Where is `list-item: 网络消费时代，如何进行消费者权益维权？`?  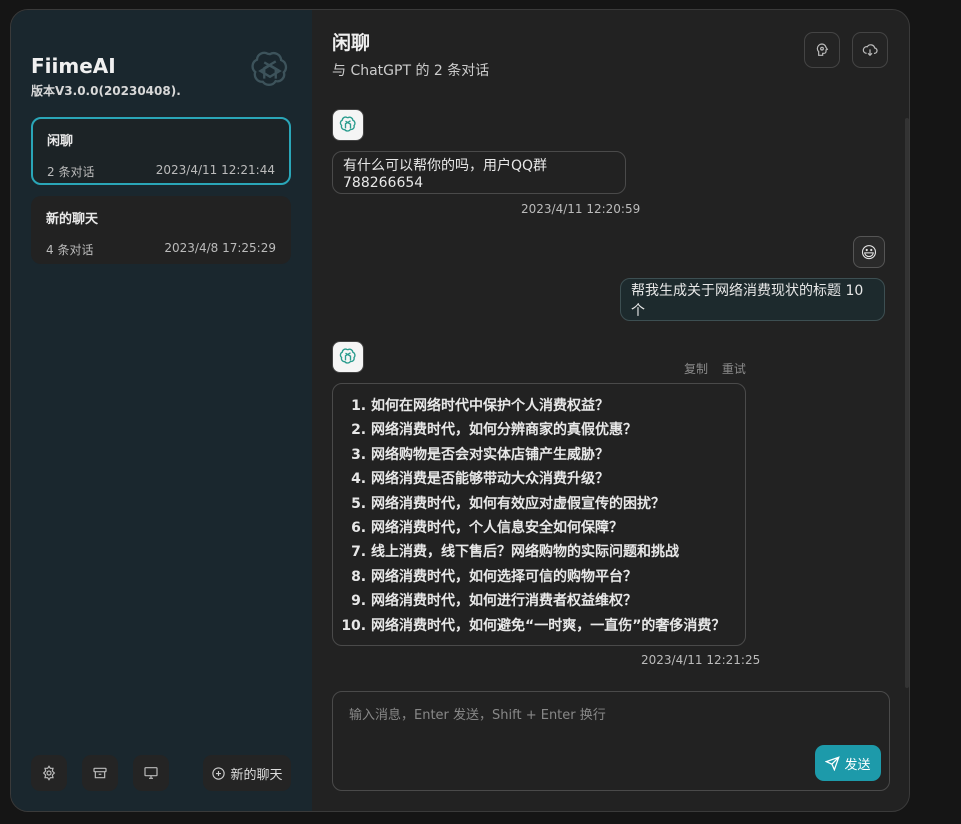 list-item: 网络消费时代，如何进行消费者权益维权？ is located at coordinates (552, 601).